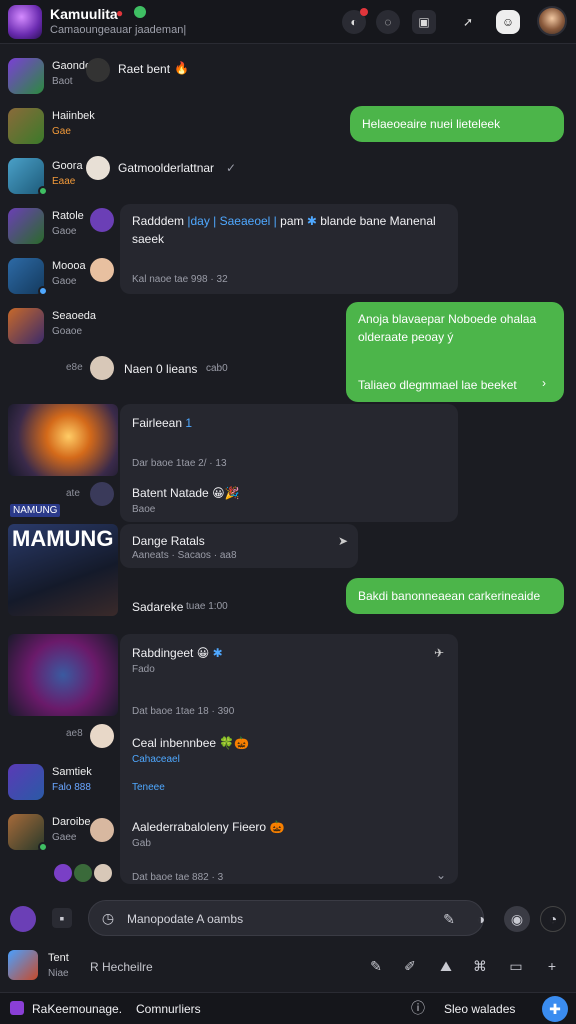 This screenshot has height=1024, width=576. What do you see at coordinates (180, 279) in the screenshot?
I see `message-meta: Kal naoe tae 998 · 32` at bounding box center [180, 279].